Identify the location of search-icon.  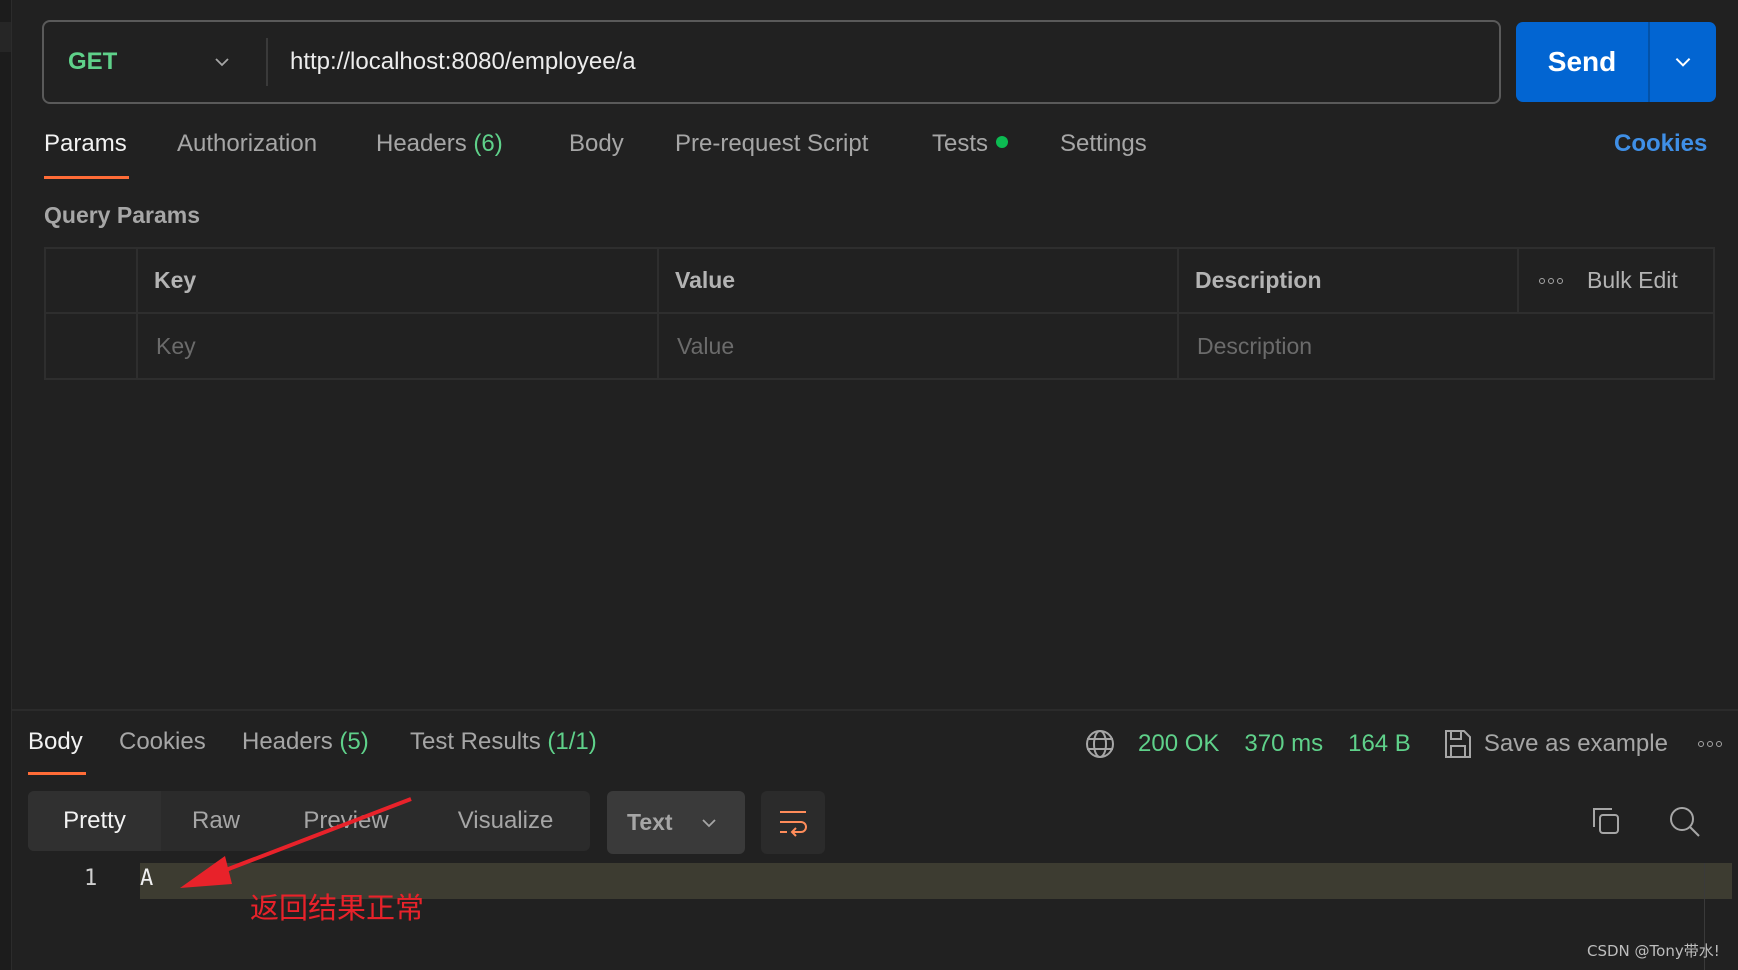
(1685, 822).